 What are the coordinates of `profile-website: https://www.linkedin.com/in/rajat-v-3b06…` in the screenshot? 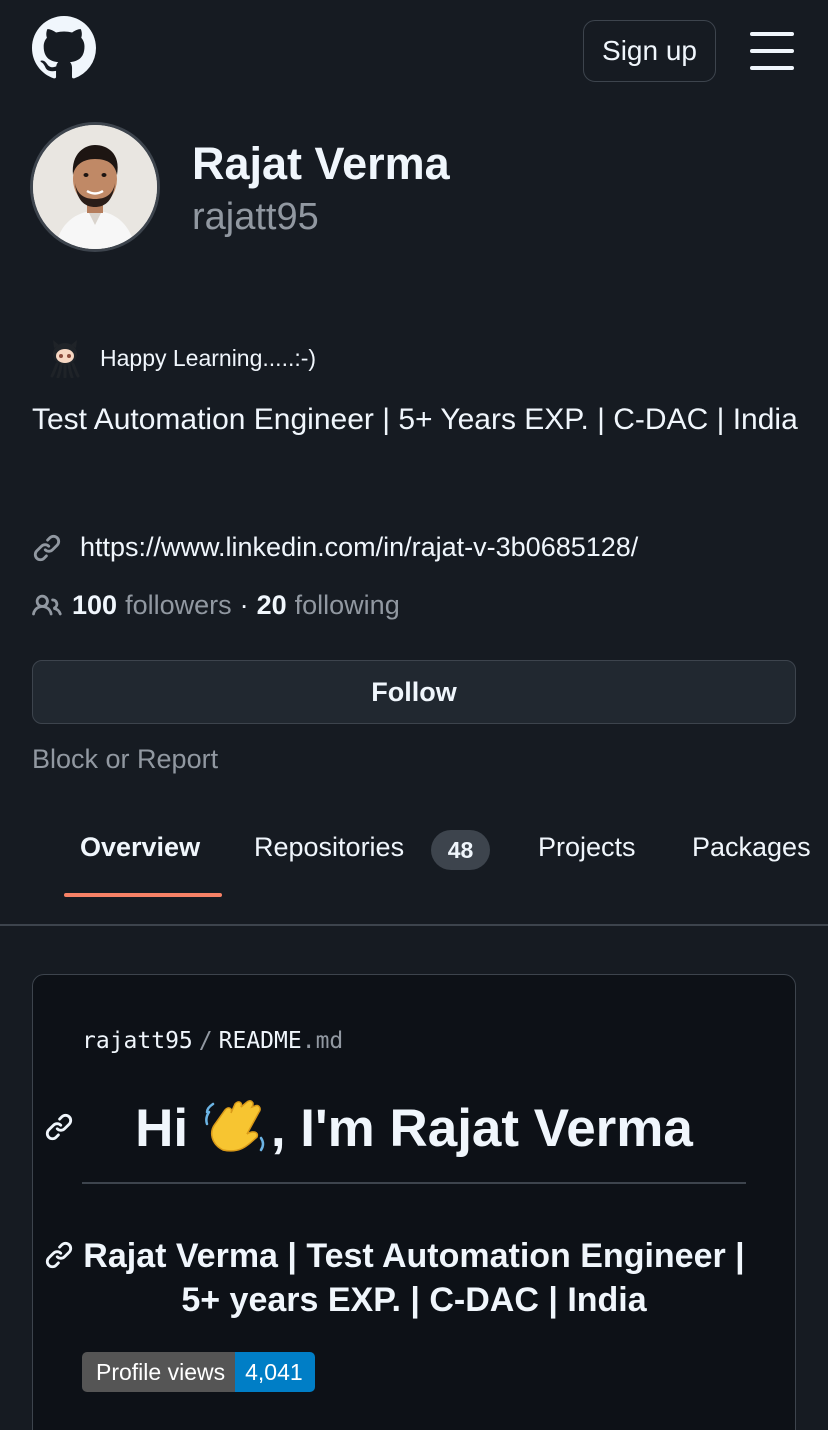 It's located at (335, 547).